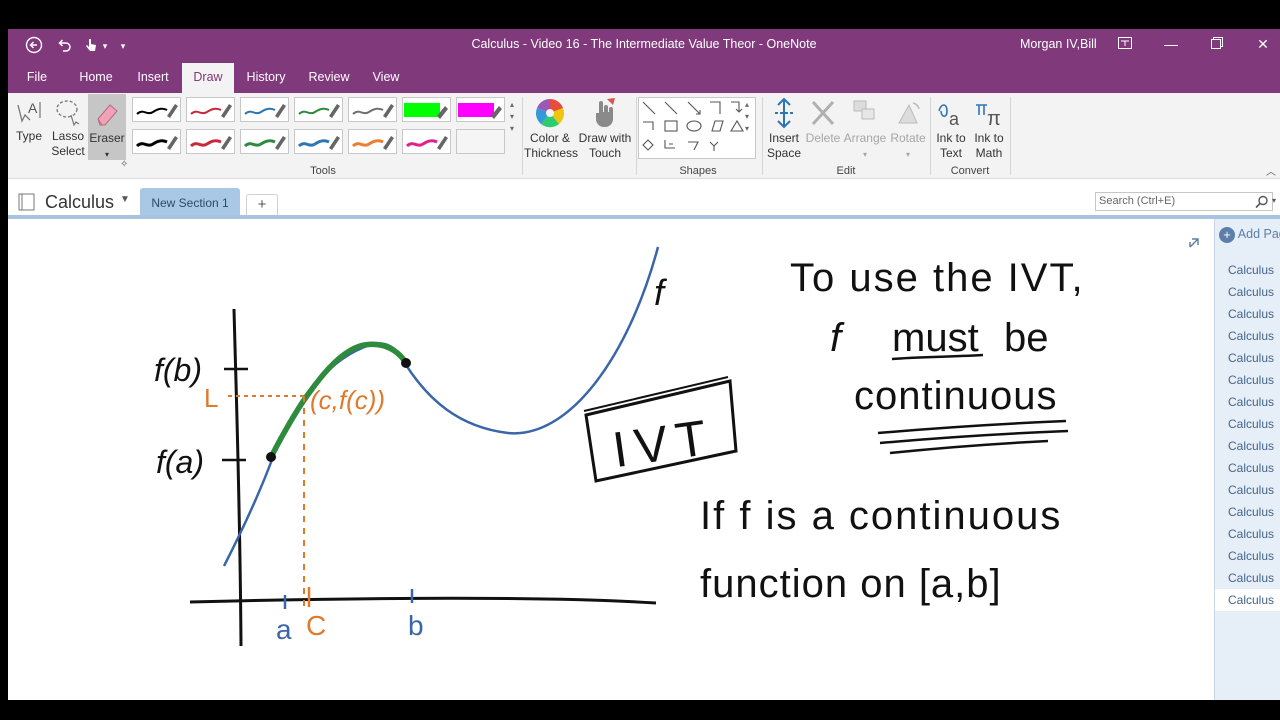  What do you see at coordinates (865, 129) in the screenshot?
I see `arrange-button: Arrange ▾` at bounding box center [865, 129].